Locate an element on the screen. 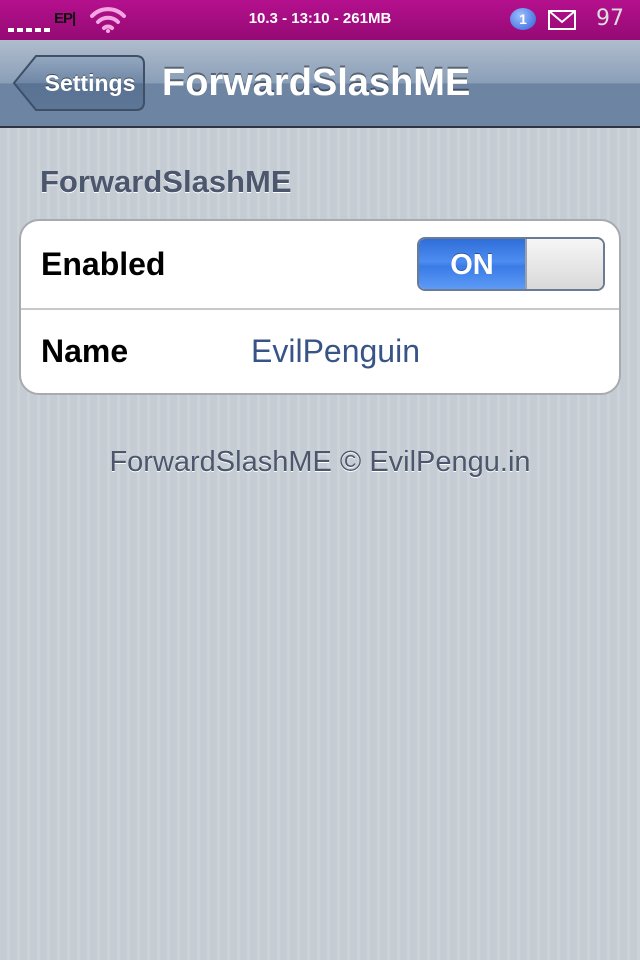 Image resolution: width=640 pixels, height=960 pixels. section-header: ForwardSlashME is located at coordinates (166, 181).